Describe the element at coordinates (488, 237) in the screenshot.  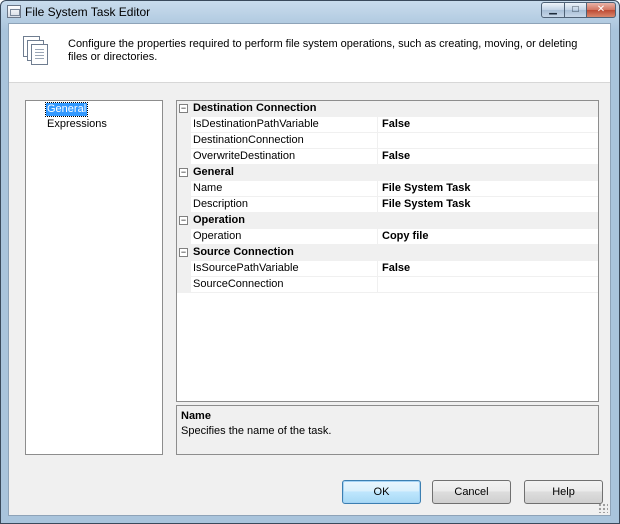
I see `property-value: Copy file` at that location.